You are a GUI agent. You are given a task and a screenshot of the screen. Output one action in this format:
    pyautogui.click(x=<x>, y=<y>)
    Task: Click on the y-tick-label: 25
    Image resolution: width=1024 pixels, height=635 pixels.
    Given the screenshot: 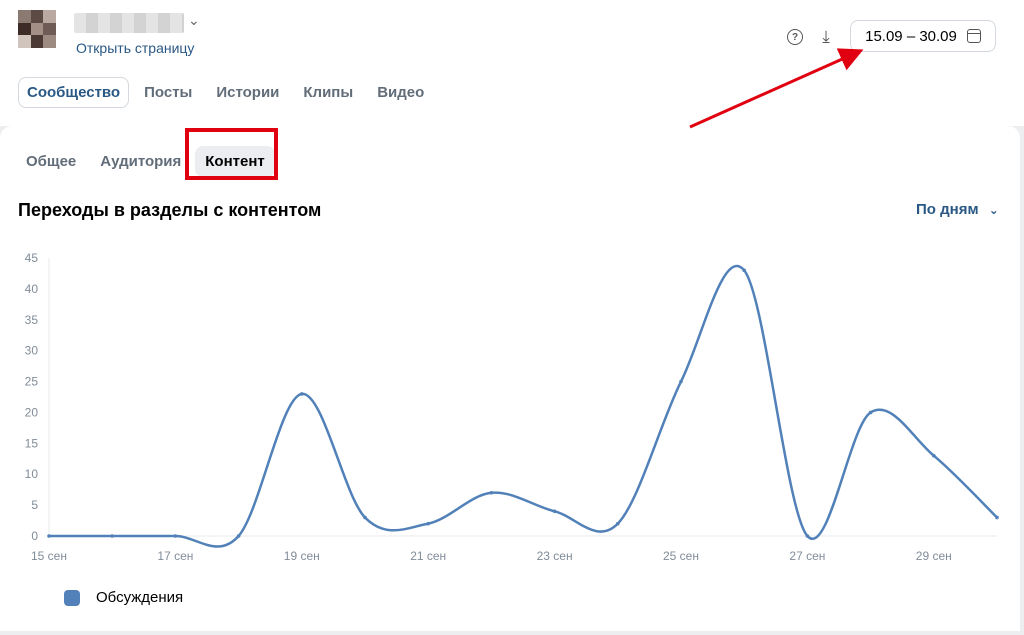 What is the action you would take?
    pyautogui.click(x=32, y=382)
    